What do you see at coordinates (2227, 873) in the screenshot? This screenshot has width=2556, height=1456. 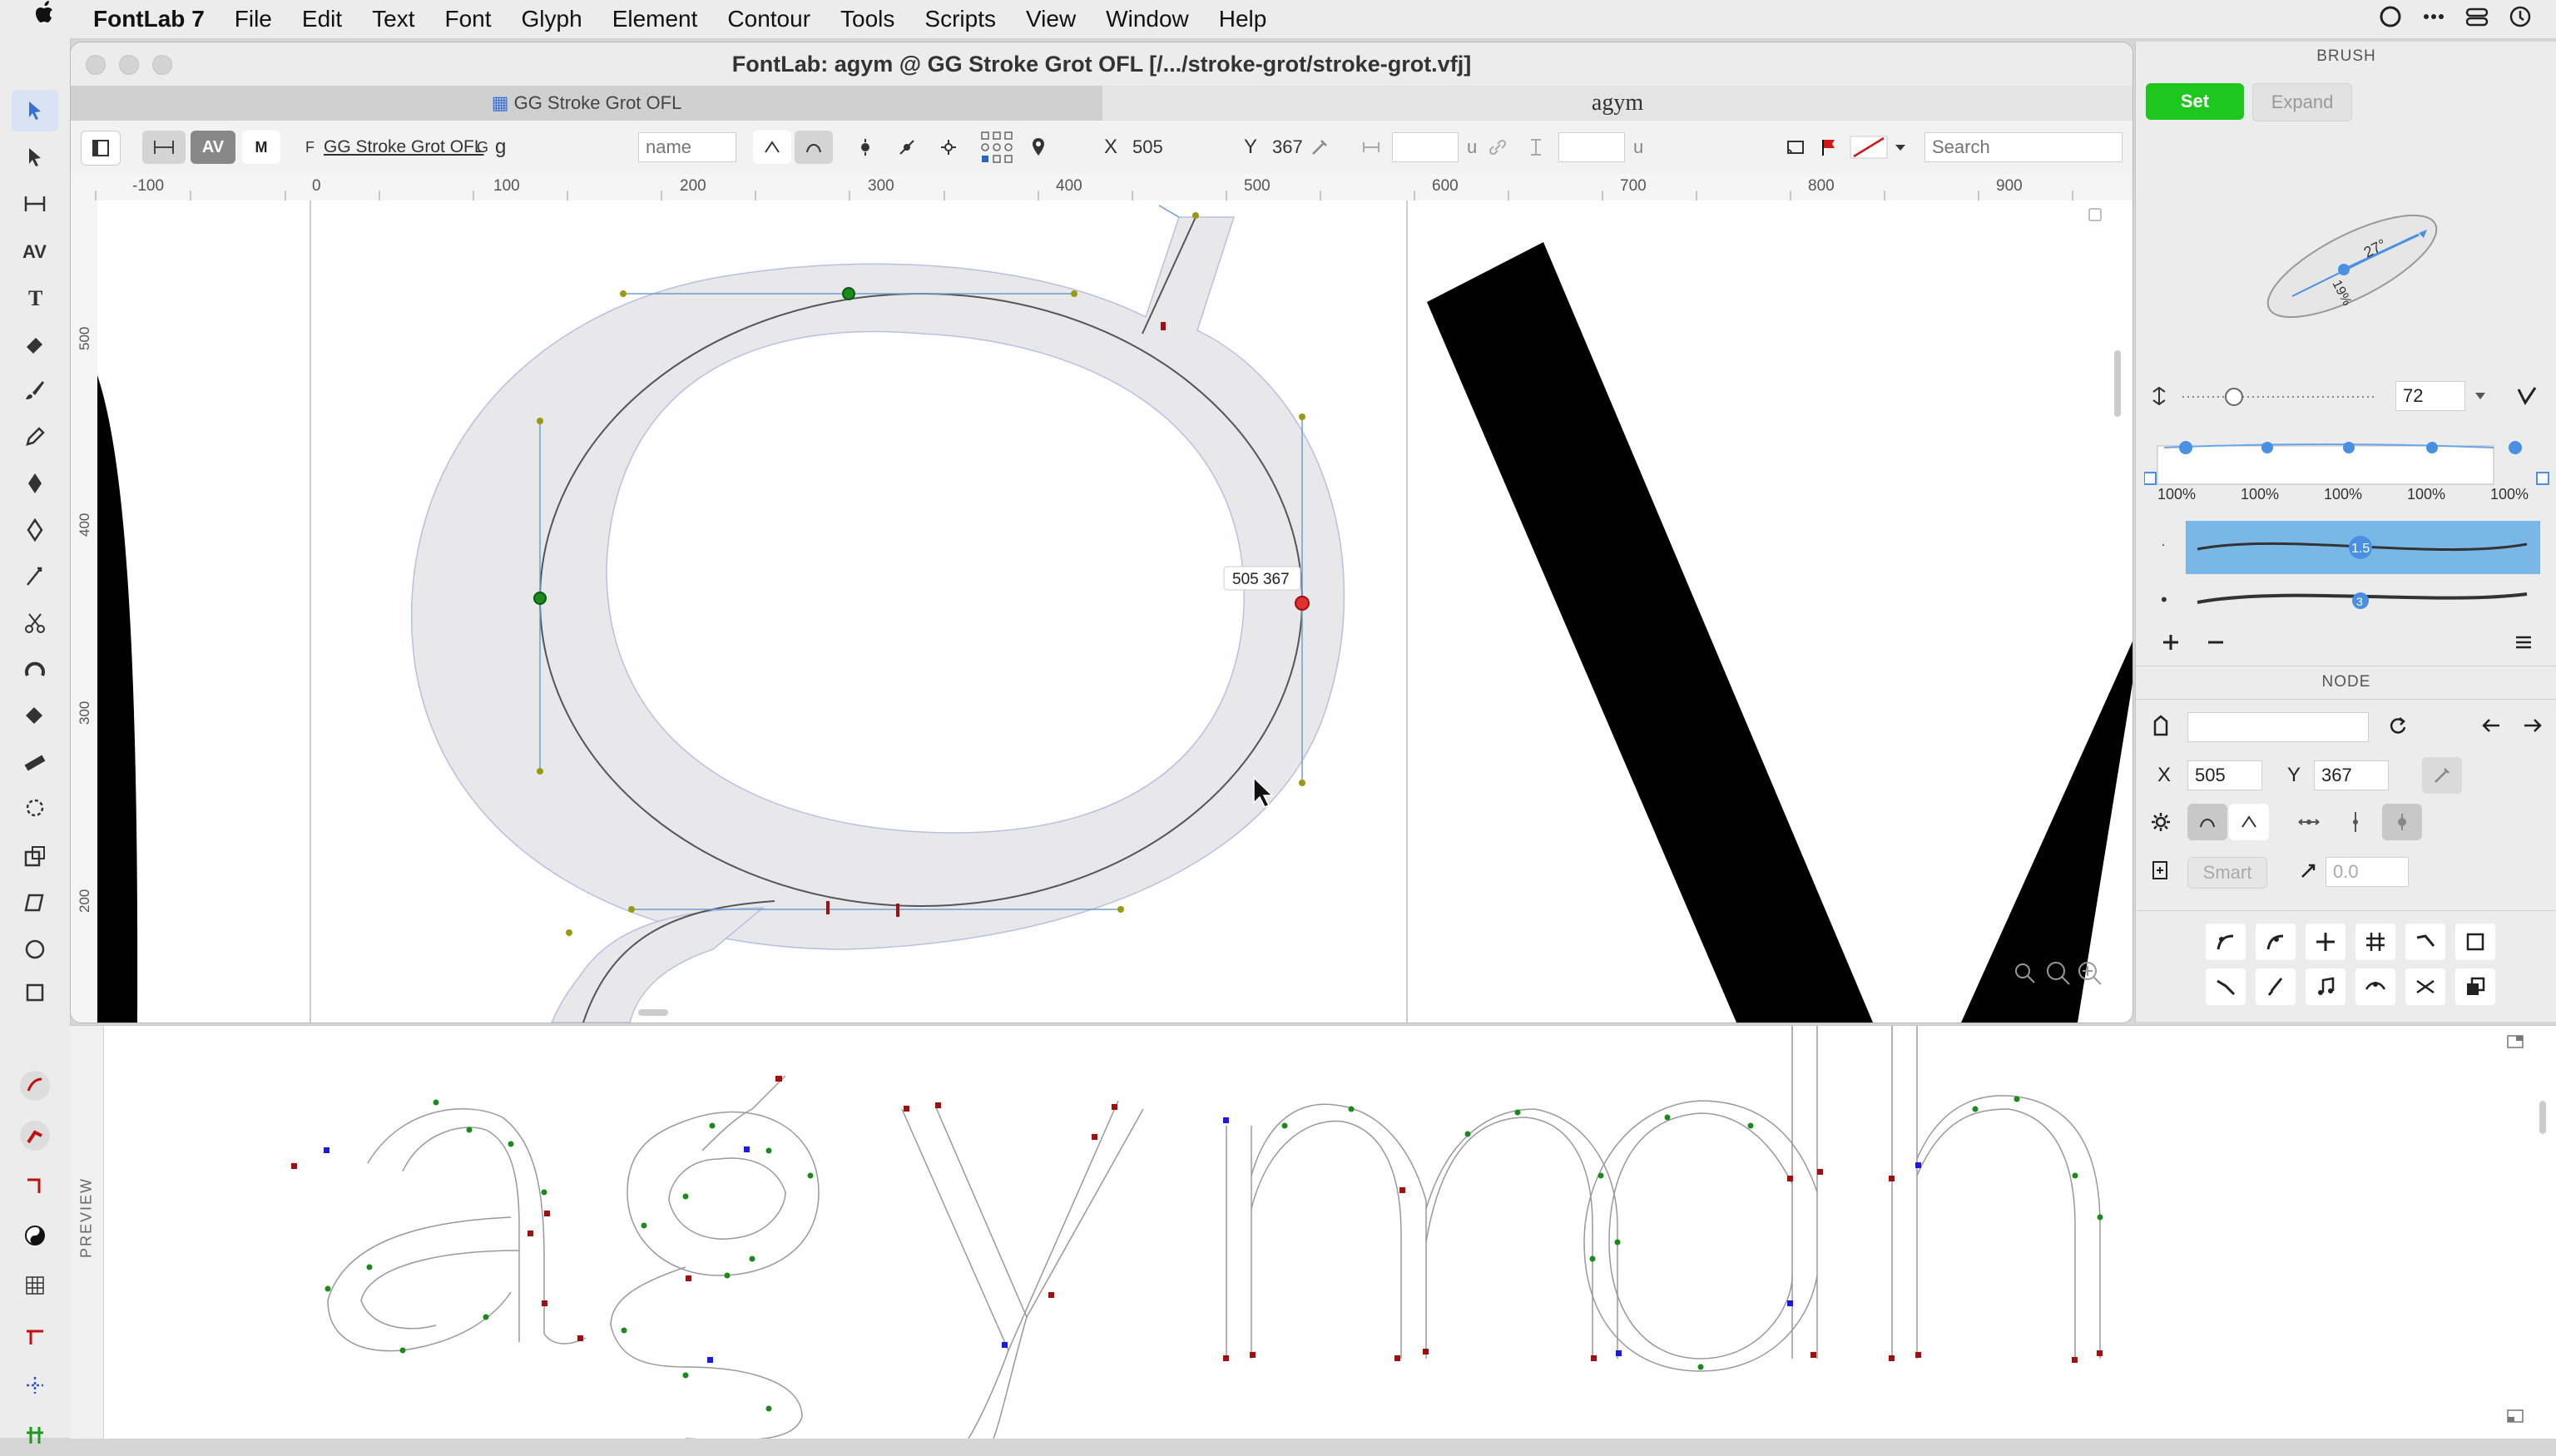 I see `smart-button: Smart` at bounding box center [2227, 873].